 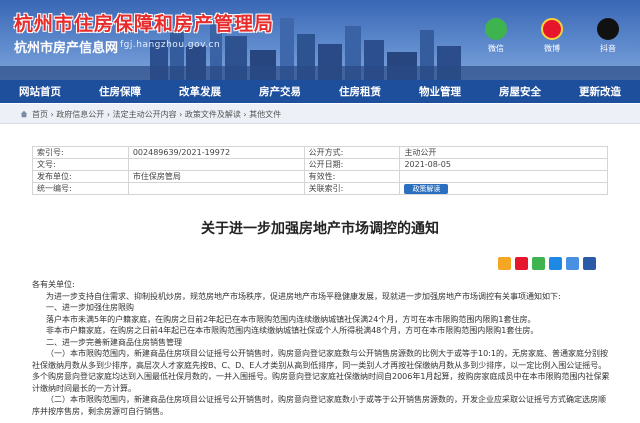 I want to click on document-title: 关于进一步加强房地产市场调控的通知, so click(x=320, y=229).